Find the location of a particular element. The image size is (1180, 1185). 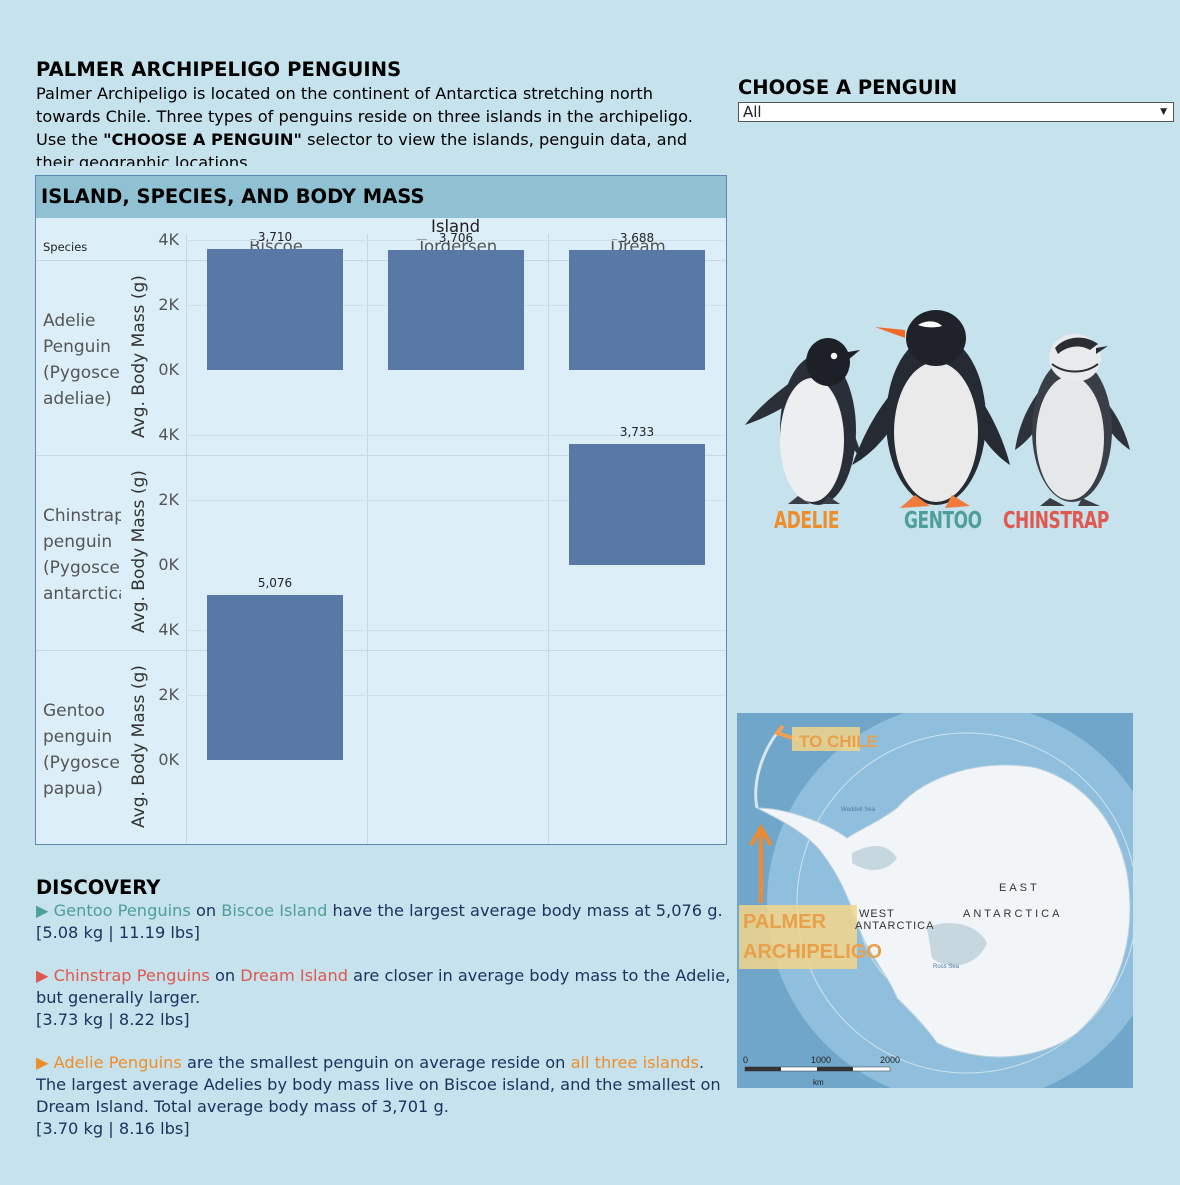

chinstrap-units: [3.73 kg | 8.22 lbs] is located at coordinates (113, 1019).